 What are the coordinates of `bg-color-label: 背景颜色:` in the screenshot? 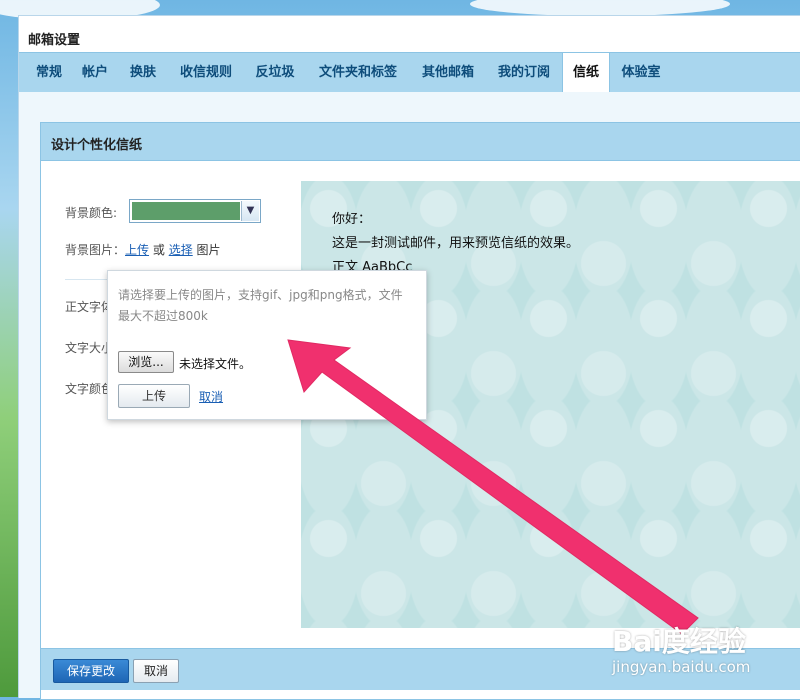 It's located at (91, 213).